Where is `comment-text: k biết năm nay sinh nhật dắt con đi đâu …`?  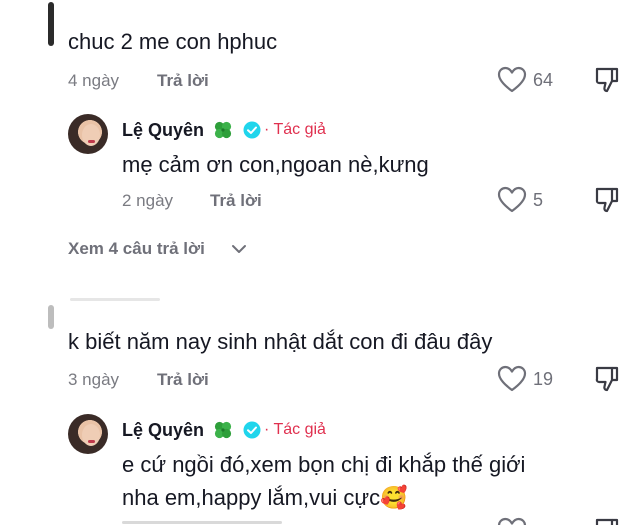 comment-text: k biết năm nay sinh nhật dắt con đi đâu … is located at coordinates (280, 341).